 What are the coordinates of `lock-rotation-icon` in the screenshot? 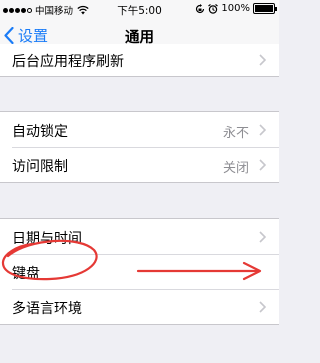 It's located at (200, 8).